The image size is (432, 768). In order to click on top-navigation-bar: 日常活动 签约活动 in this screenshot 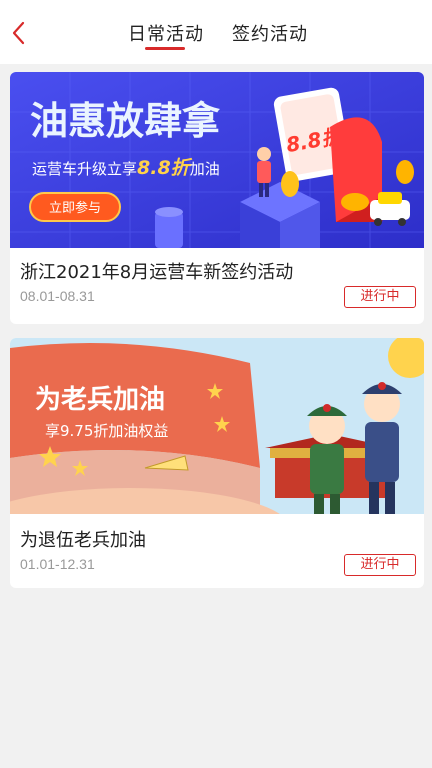, I will do `click(216, 32)`.